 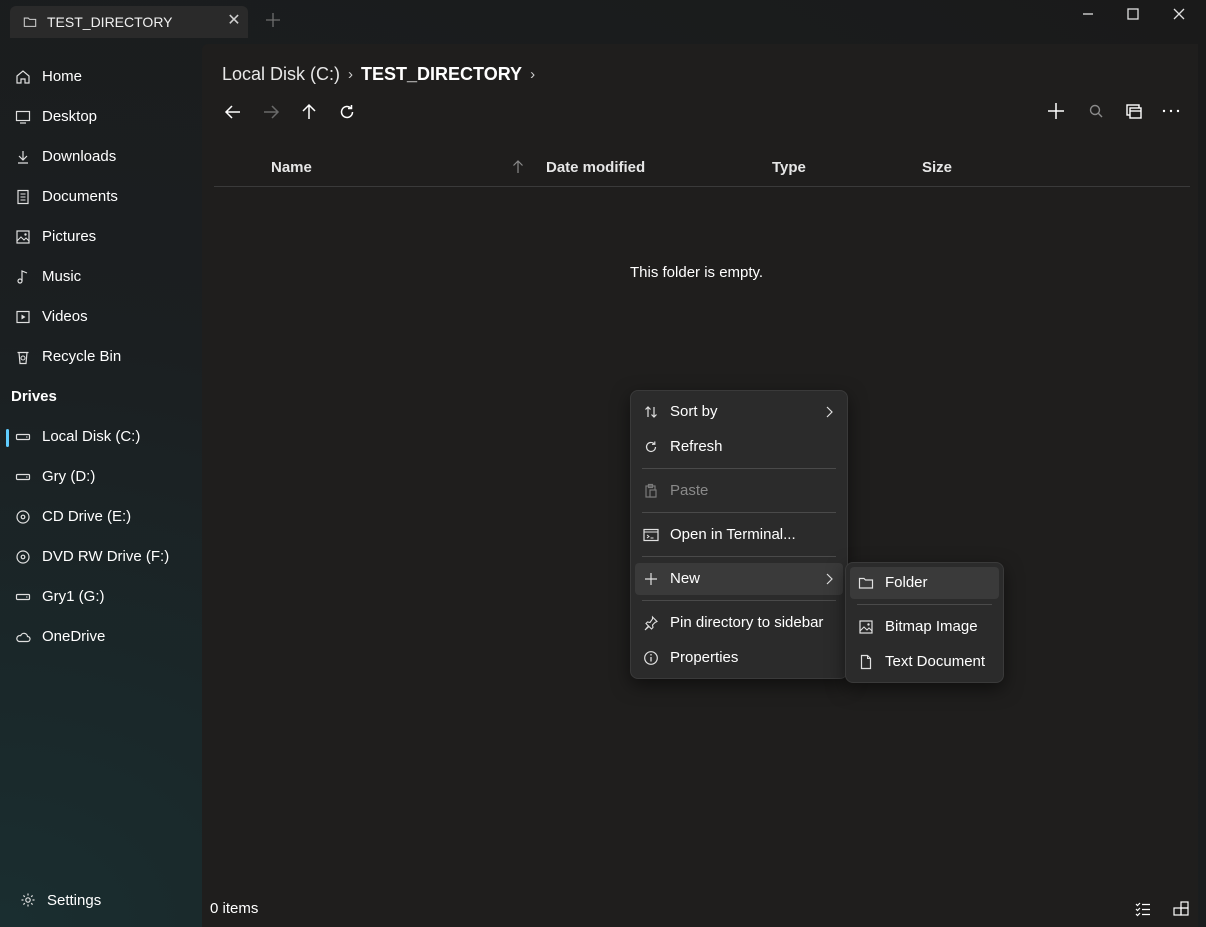 I want to click on sidebar-item-local-disk-c: Local Disk (C:), so click(x=101, y=437).